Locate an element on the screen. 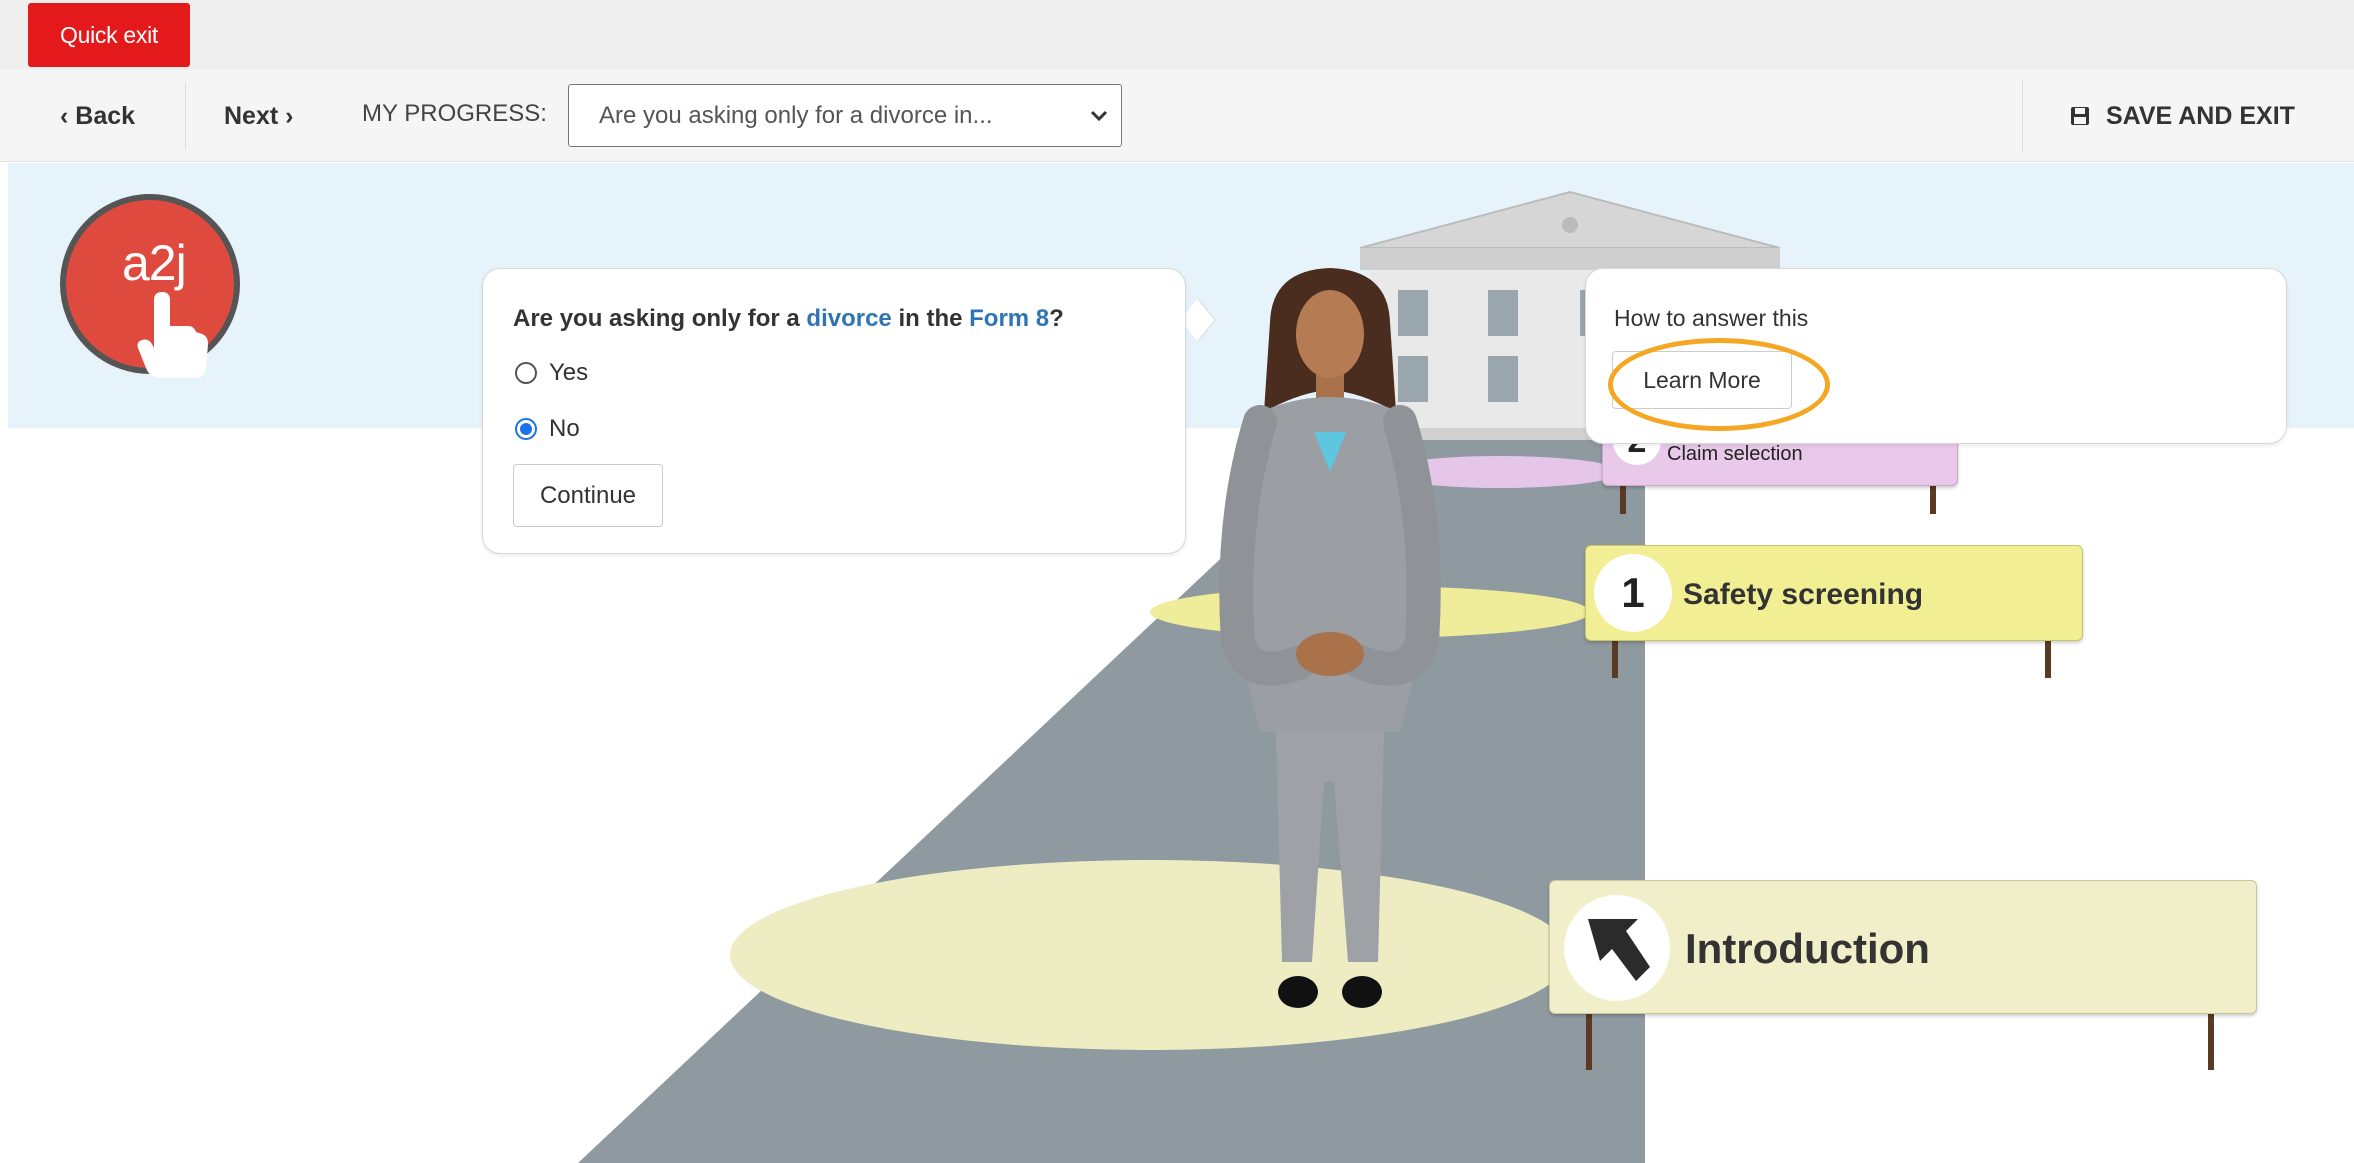 The width and height of the screenshot is (2354, 1163). quick-exit-button: Quick exit is located at coordinates (109, 35).